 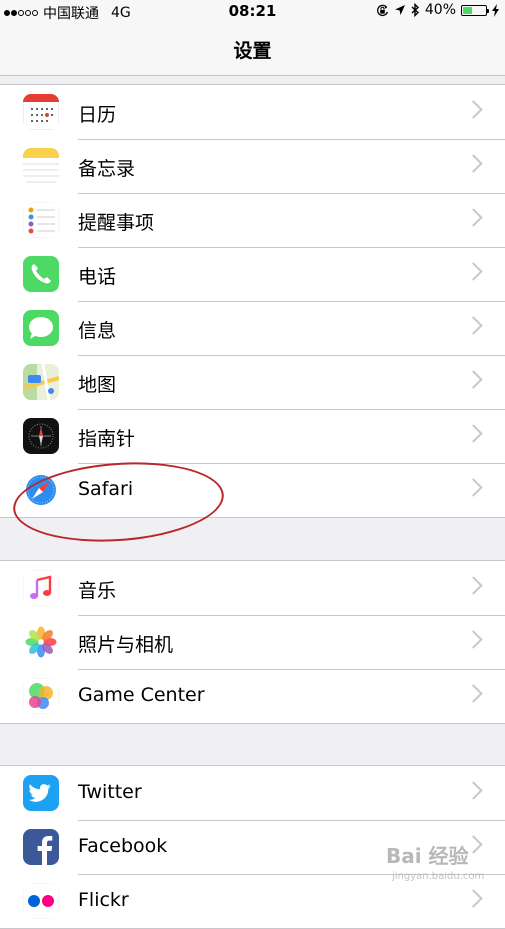 What do you see at coordinates (41, 642) in the screenshot?
I see `photos-icon` at bounding box center [41, 642].